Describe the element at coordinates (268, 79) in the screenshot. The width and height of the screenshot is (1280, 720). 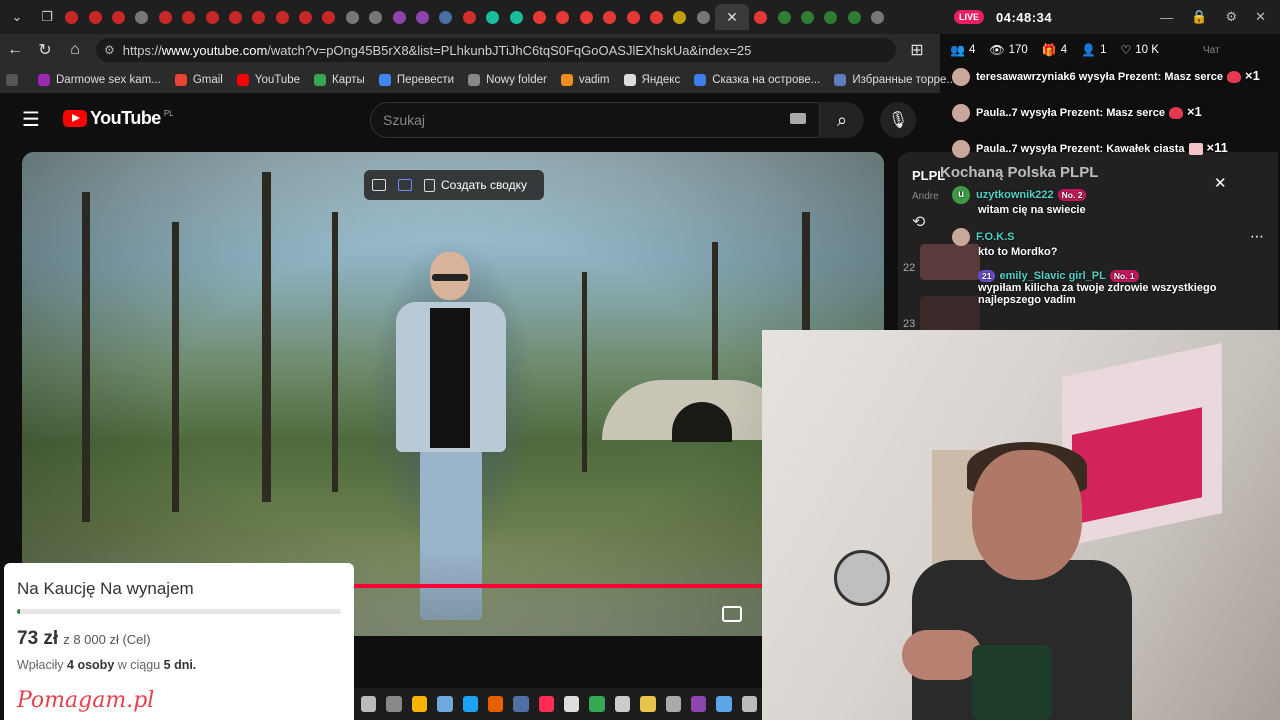
I see `bookmark-item: YouTube` at that location.